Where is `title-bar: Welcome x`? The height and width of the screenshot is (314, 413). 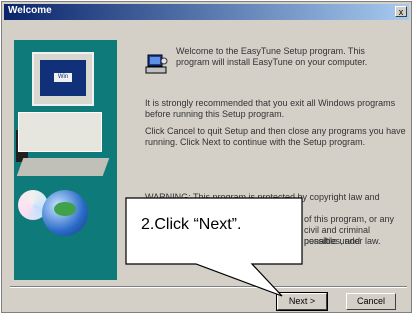 title-bar: Welcome x is located at coordinates (206, 12).